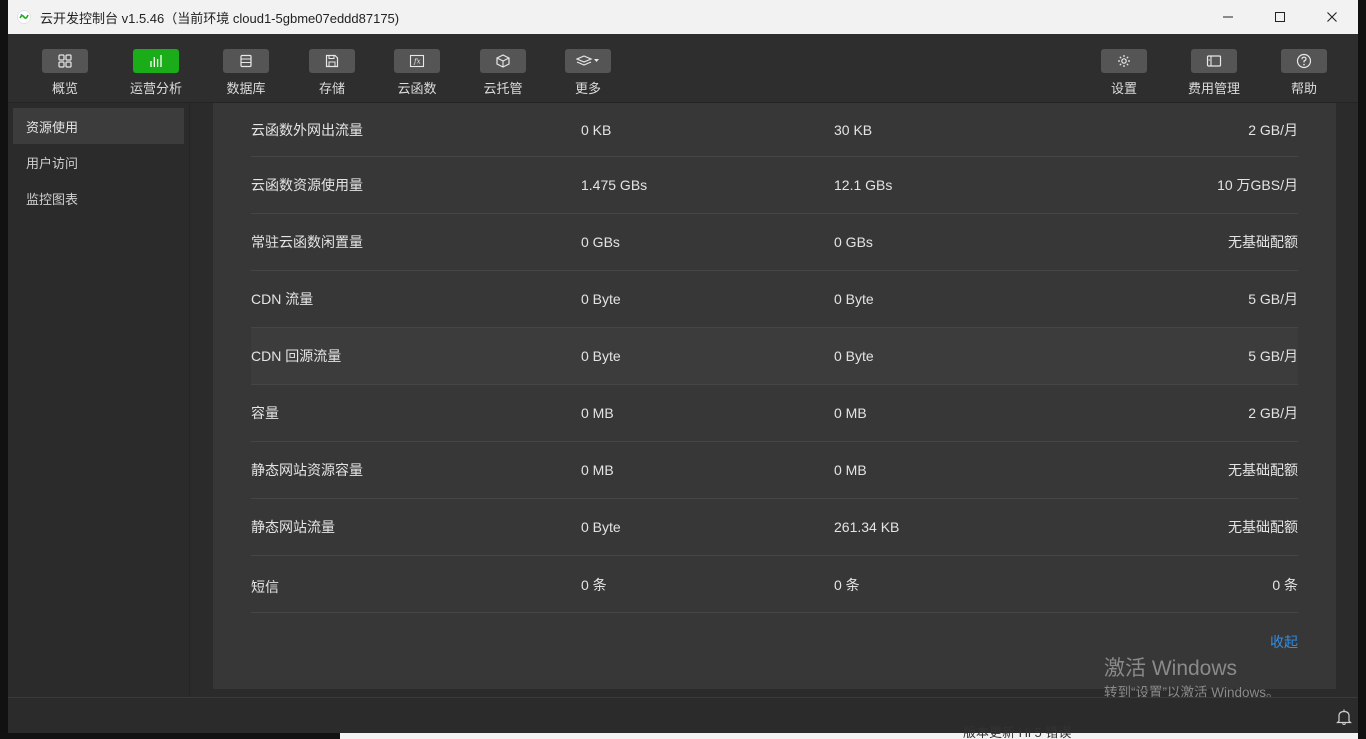 The height and width of the screenshot is (739, 1366). I want to click on database-icon, so click(246, 61).